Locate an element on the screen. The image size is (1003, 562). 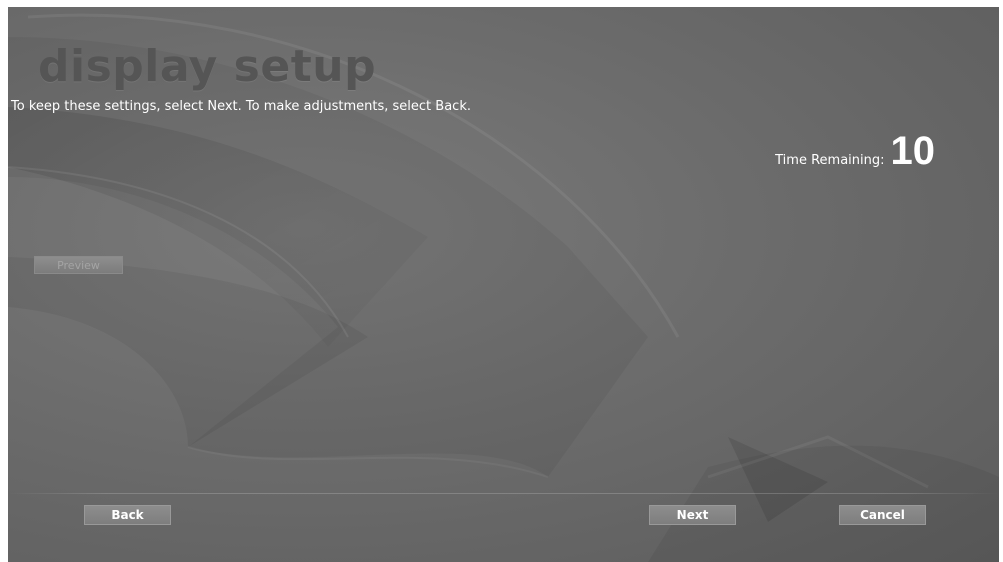
page-title: display setup is located at coordinates (207, 66).